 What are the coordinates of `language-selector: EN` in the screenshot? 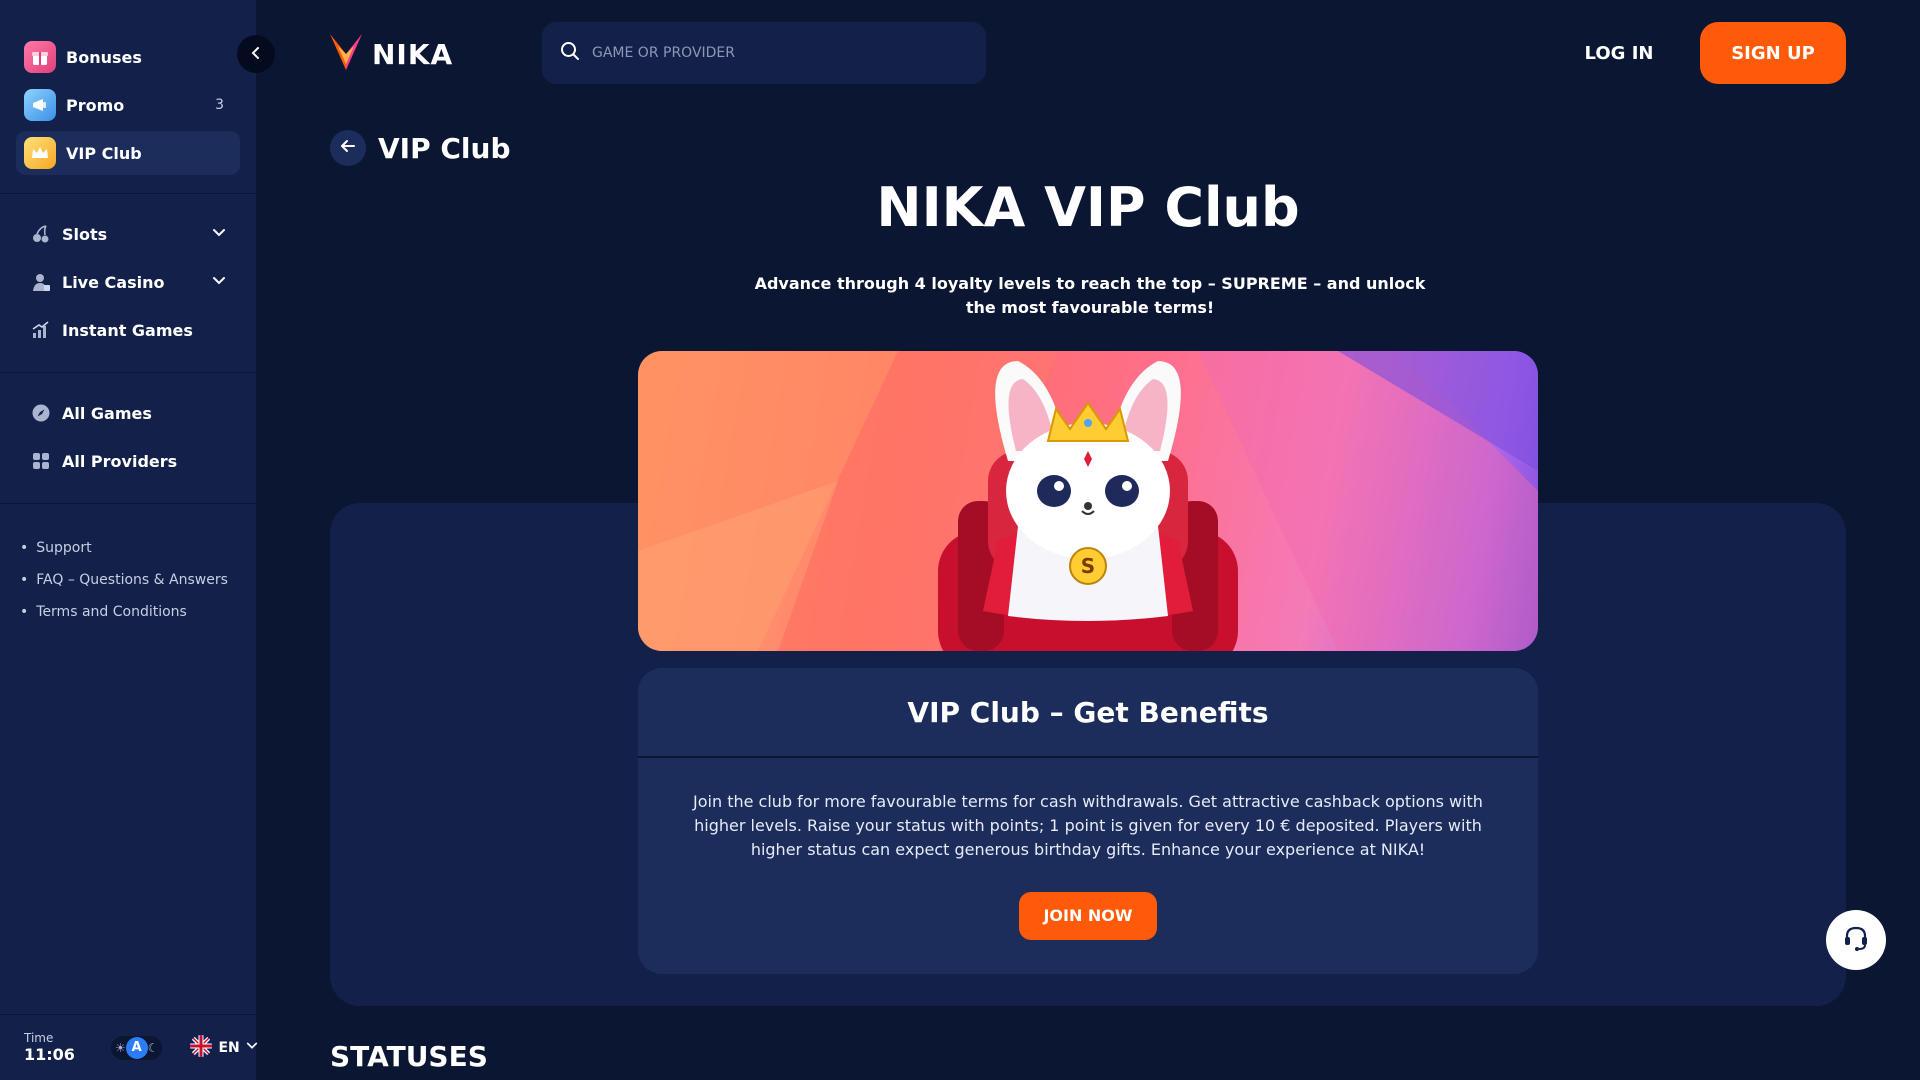 It's located at (224, 1047).